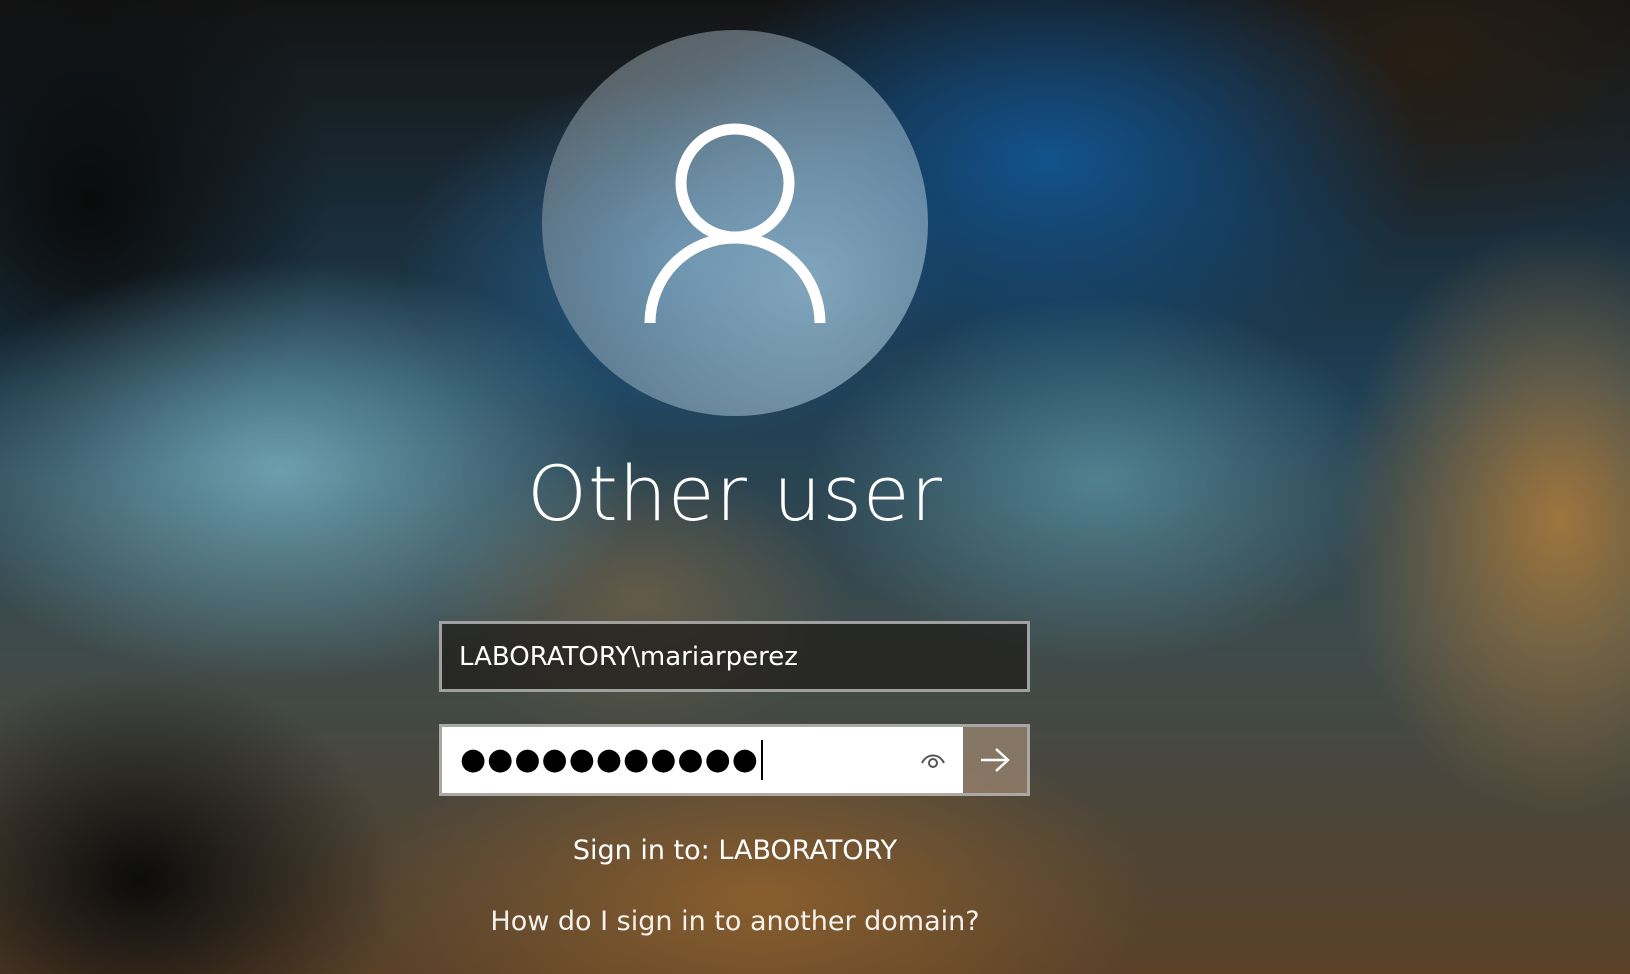  Describe the element at coordinates (735, 850) in the screenshot. I see `sign-in-domain-label: Sign in to: LABORATORY` at that location.